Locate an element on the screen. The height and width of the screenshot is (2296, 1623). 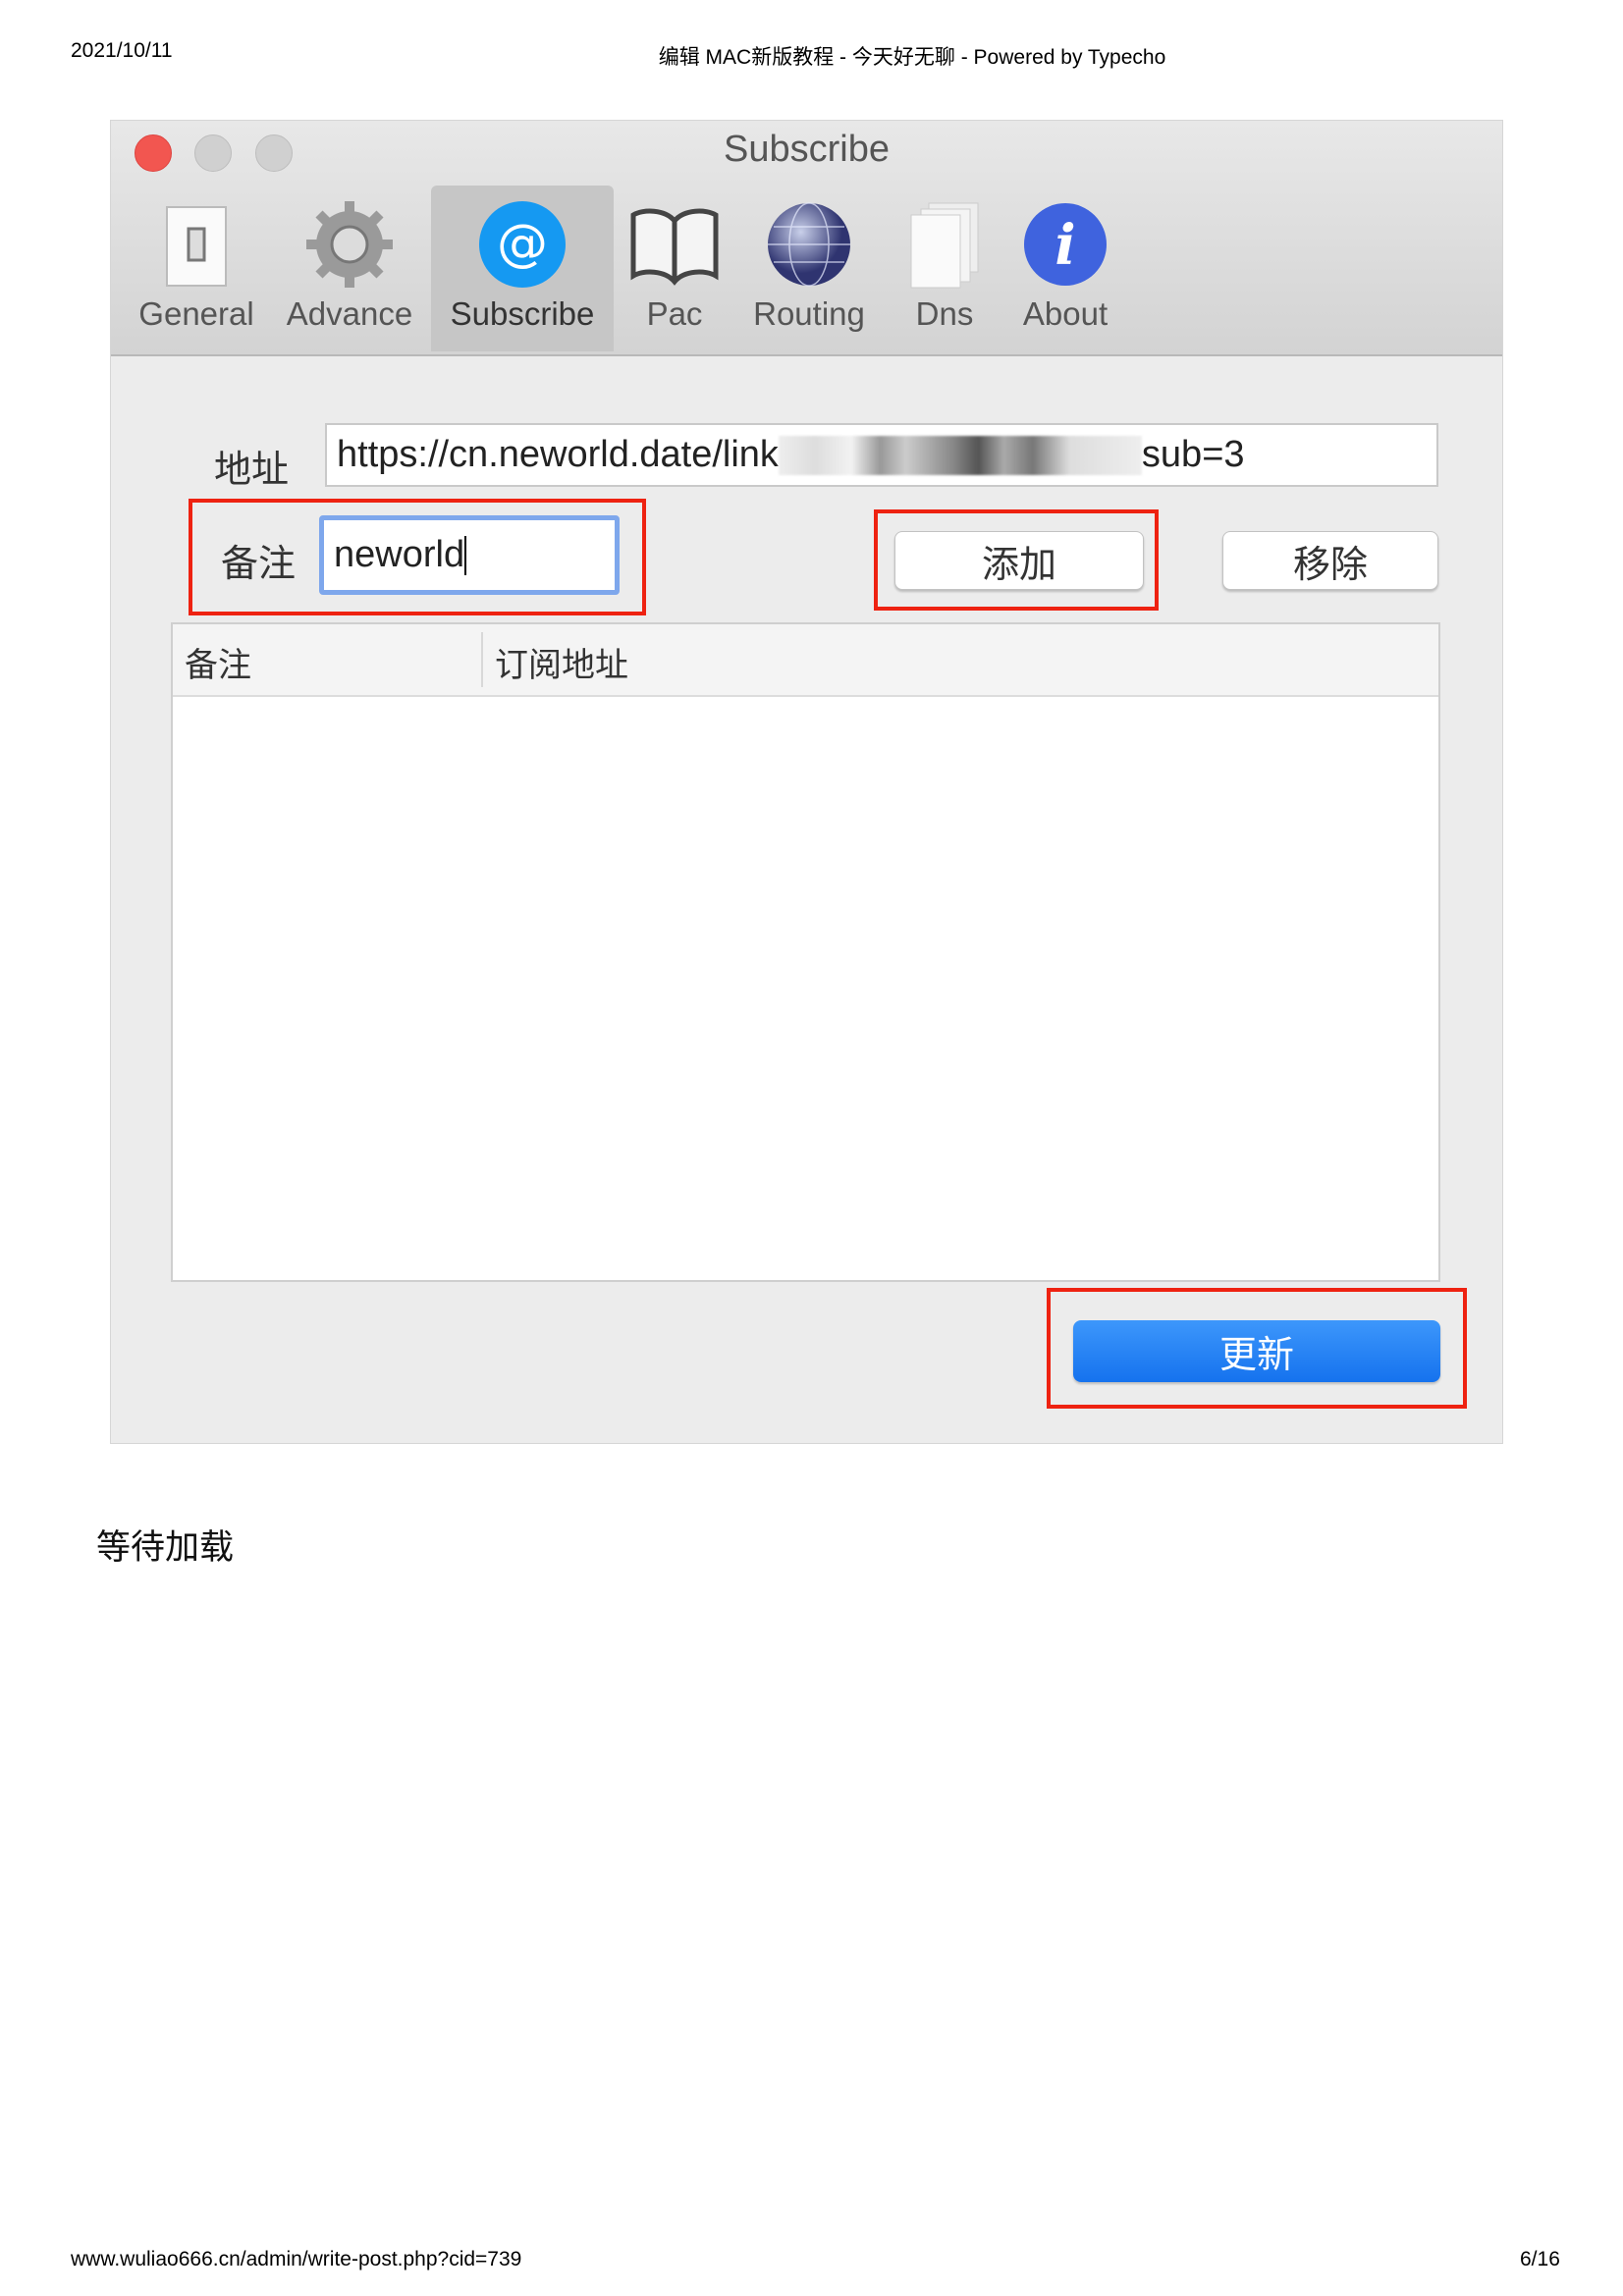
address-label: 地址 is located at coordinates (252, 469).